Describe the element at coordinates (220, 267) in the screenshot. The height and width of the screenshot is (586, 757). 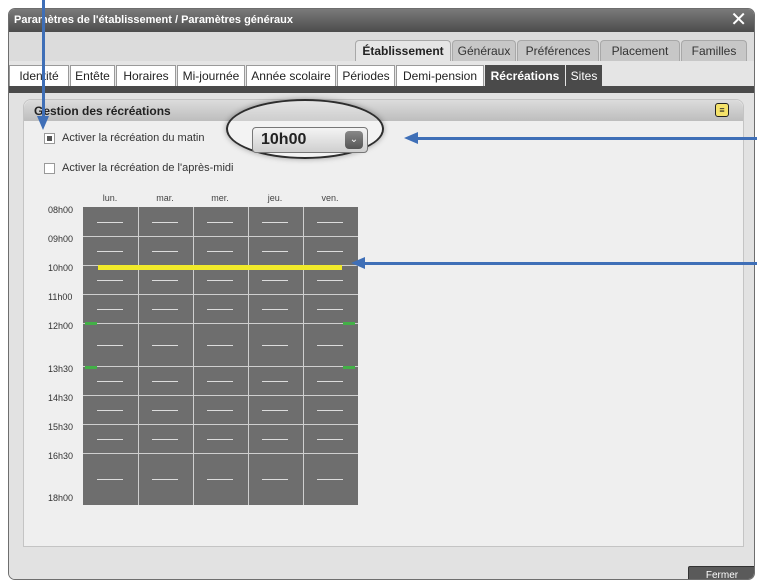
I see `morning-recess-bar` at that location.